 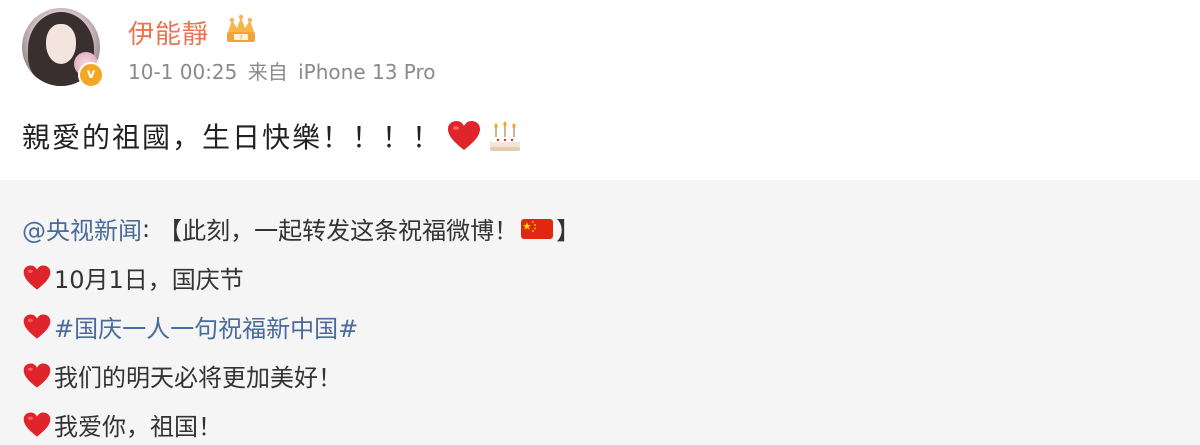 I want to click on repost-line-1: 10月1日，国庆节, so click(x=133, y=277).